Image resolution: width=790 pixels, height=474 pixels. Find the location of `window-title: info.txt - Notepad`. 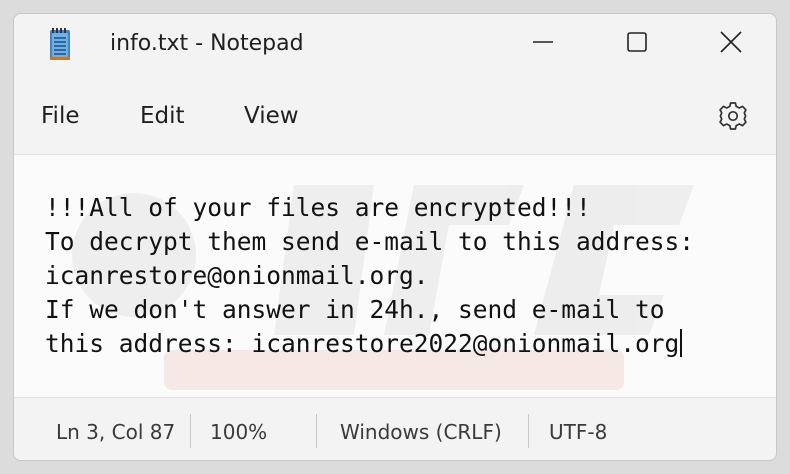

window-title: info.txt - Notepad is located at coordinates (207, 43).